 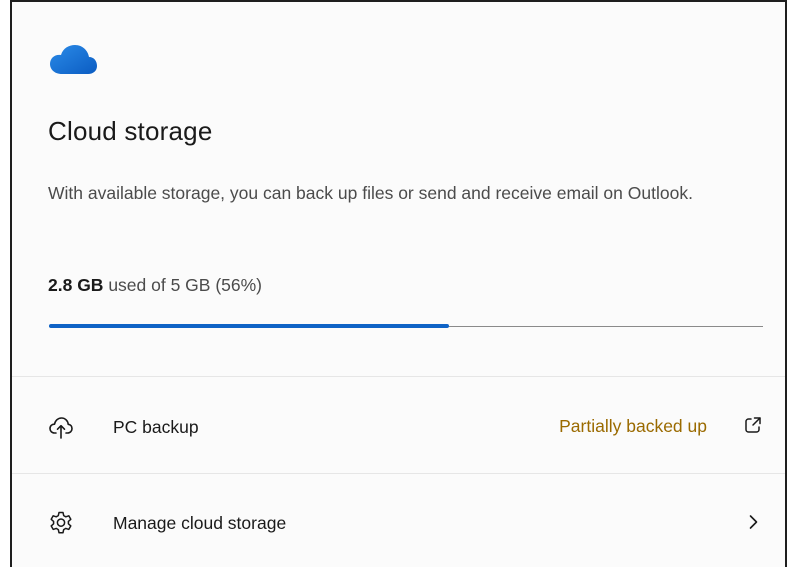 I want to click on divider, so click(x=398, y=376).